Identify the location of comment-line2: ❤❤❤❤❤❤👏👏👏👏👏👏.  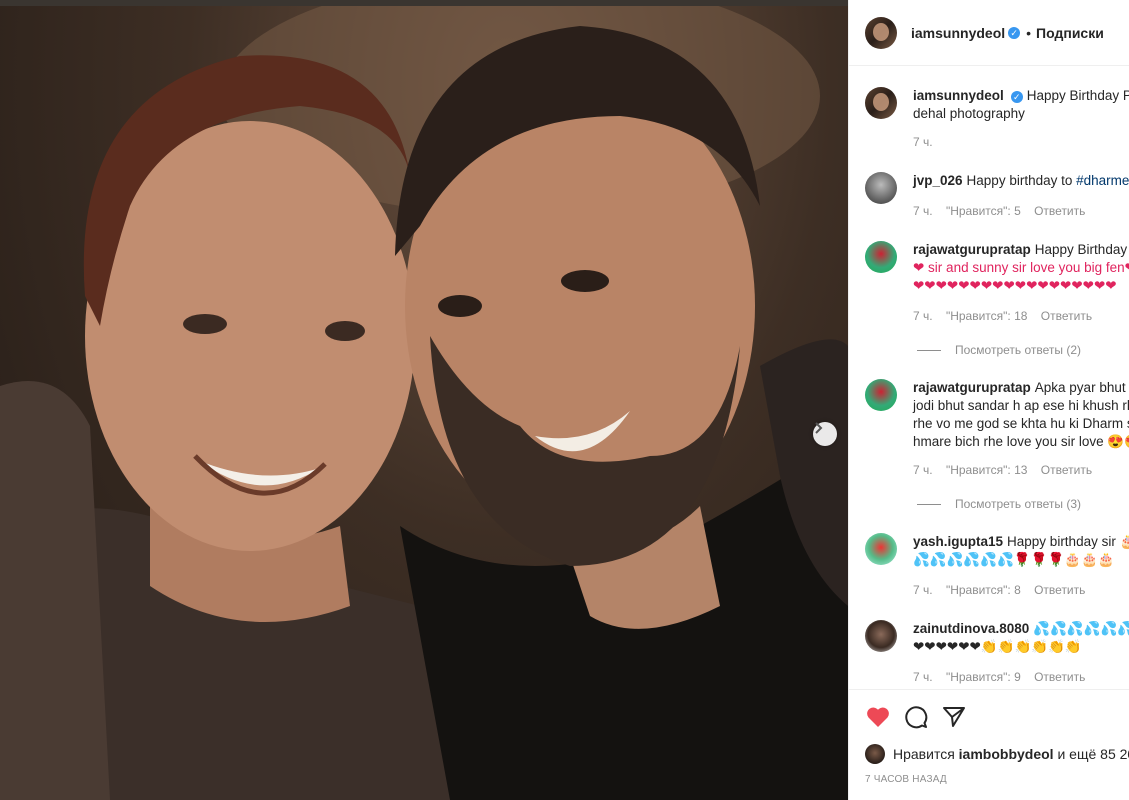
(997, 646).